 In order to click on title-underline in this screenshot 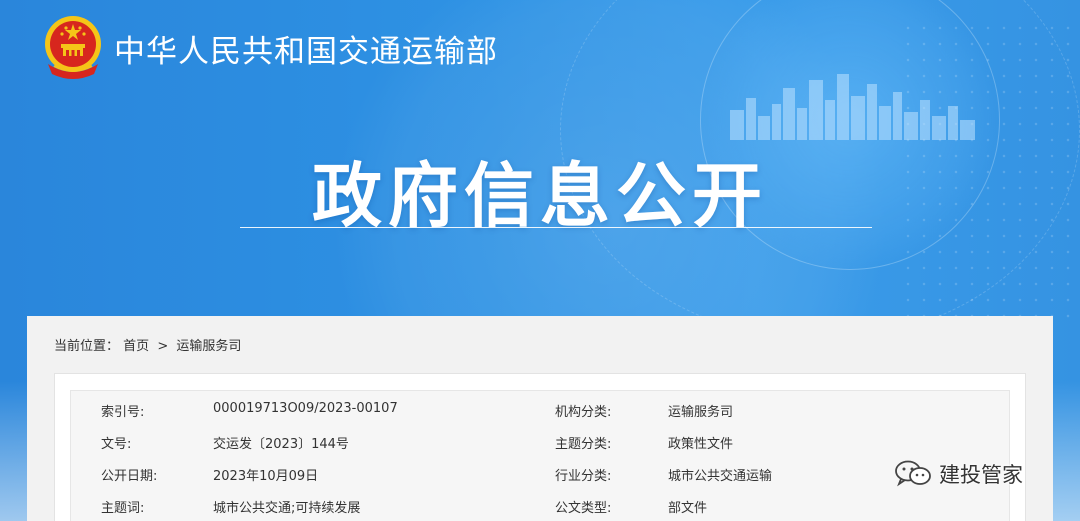, I will do `click(556, 227)`.